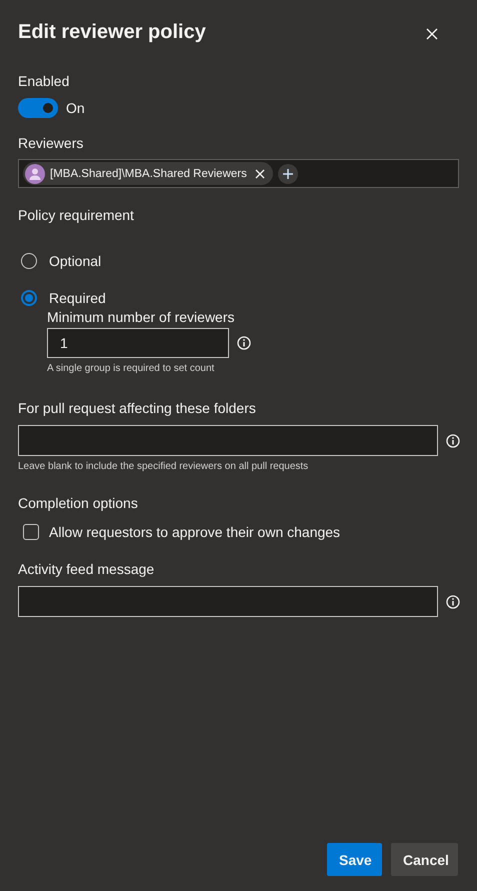  Describe the element at coordinates (354, 859) in the screenshot. I see `save-button: Save` at that location.